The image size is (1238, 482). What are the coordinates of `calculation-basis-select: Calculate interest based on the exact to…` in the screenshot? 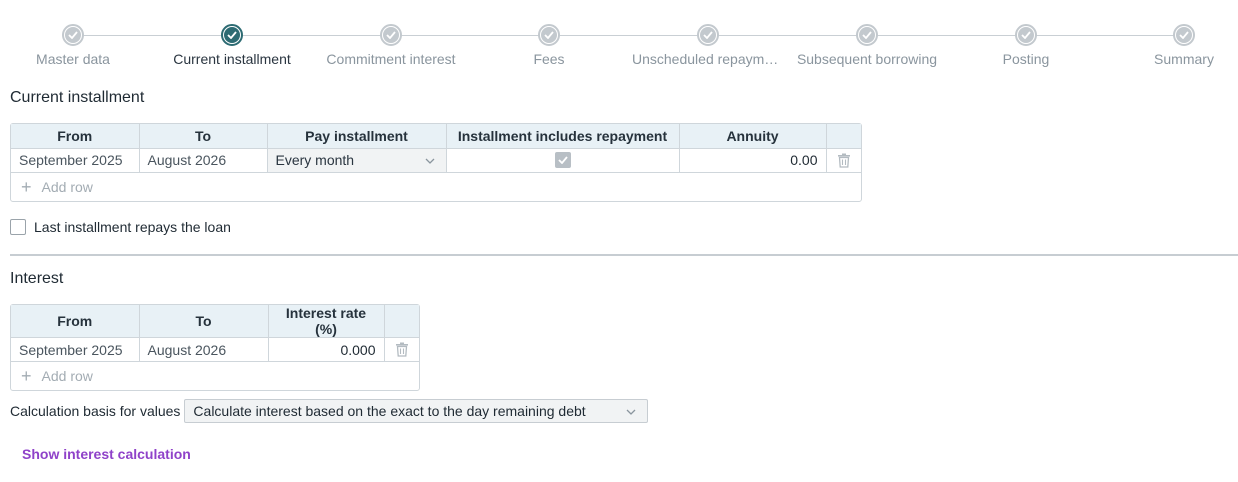 It's located at (416, 411).